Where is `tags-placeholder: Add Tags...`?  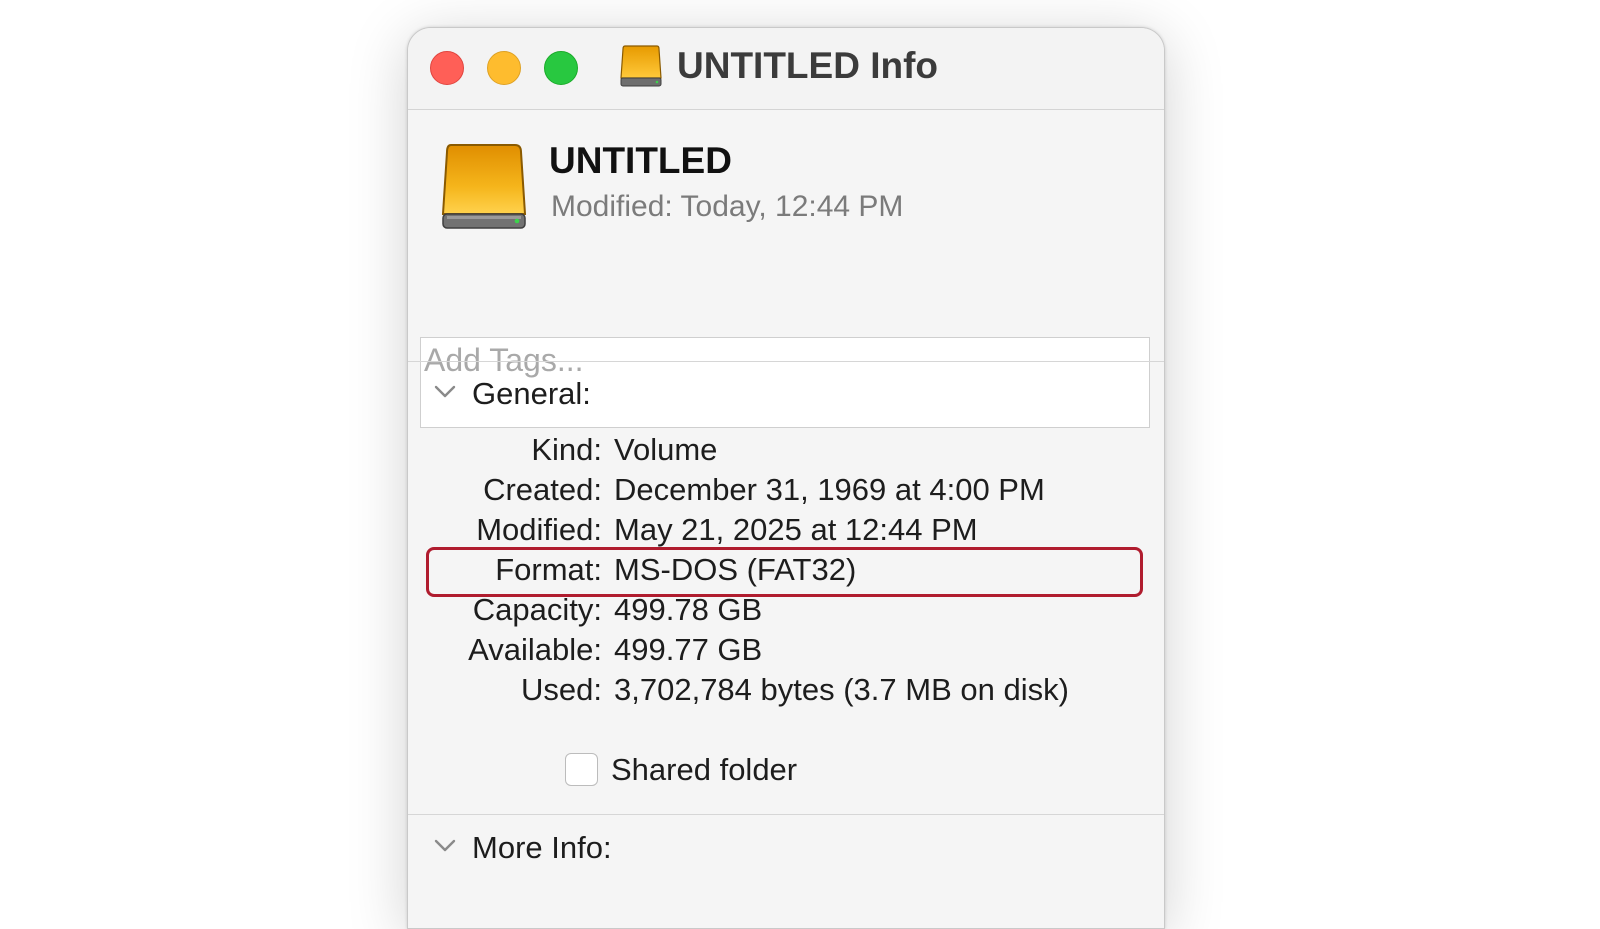
tags-placeholder: Add Tags... is located at coordinates (504, 360).